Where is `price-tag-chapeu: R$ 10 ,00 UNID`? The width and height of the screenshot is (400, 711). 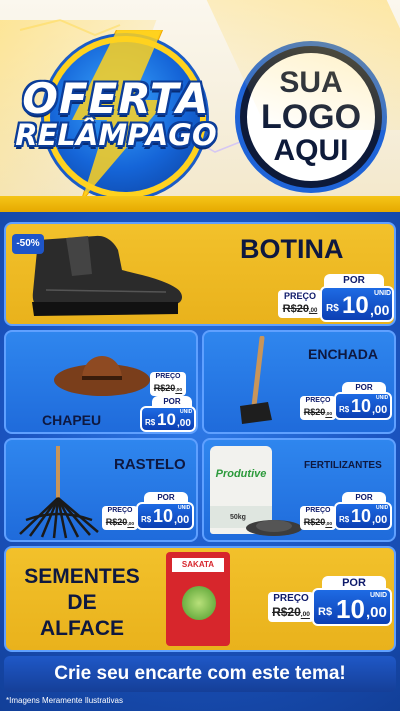
price-tag-chapeu: R$ 10 ,00 UNID is located at coordinates (168, 419).